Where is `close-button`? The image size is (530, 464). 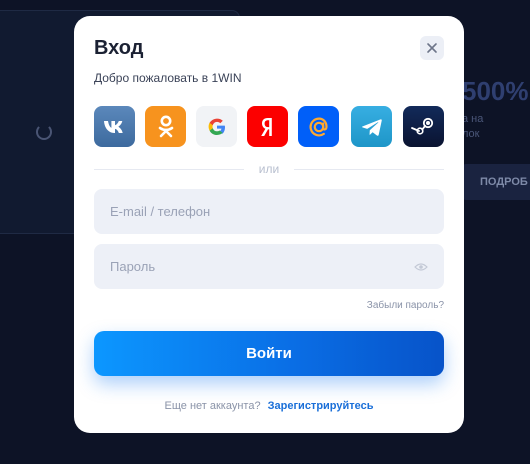
close-button is located at coordinates (432, 48).